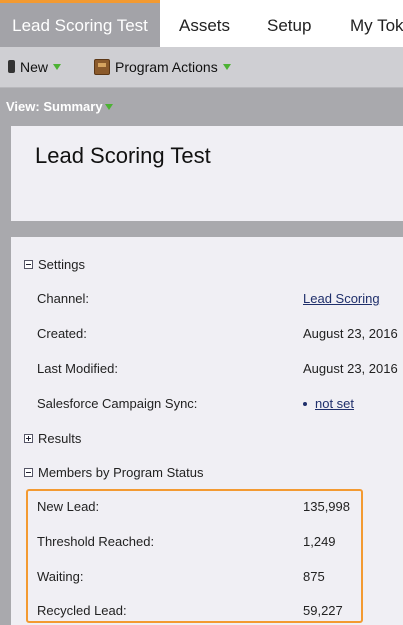 Image resolution: width=403 pixels, height=625 pixels. Describe the element at coordinates (11, 67) in the screenshot. I see `new-icon` at that location.